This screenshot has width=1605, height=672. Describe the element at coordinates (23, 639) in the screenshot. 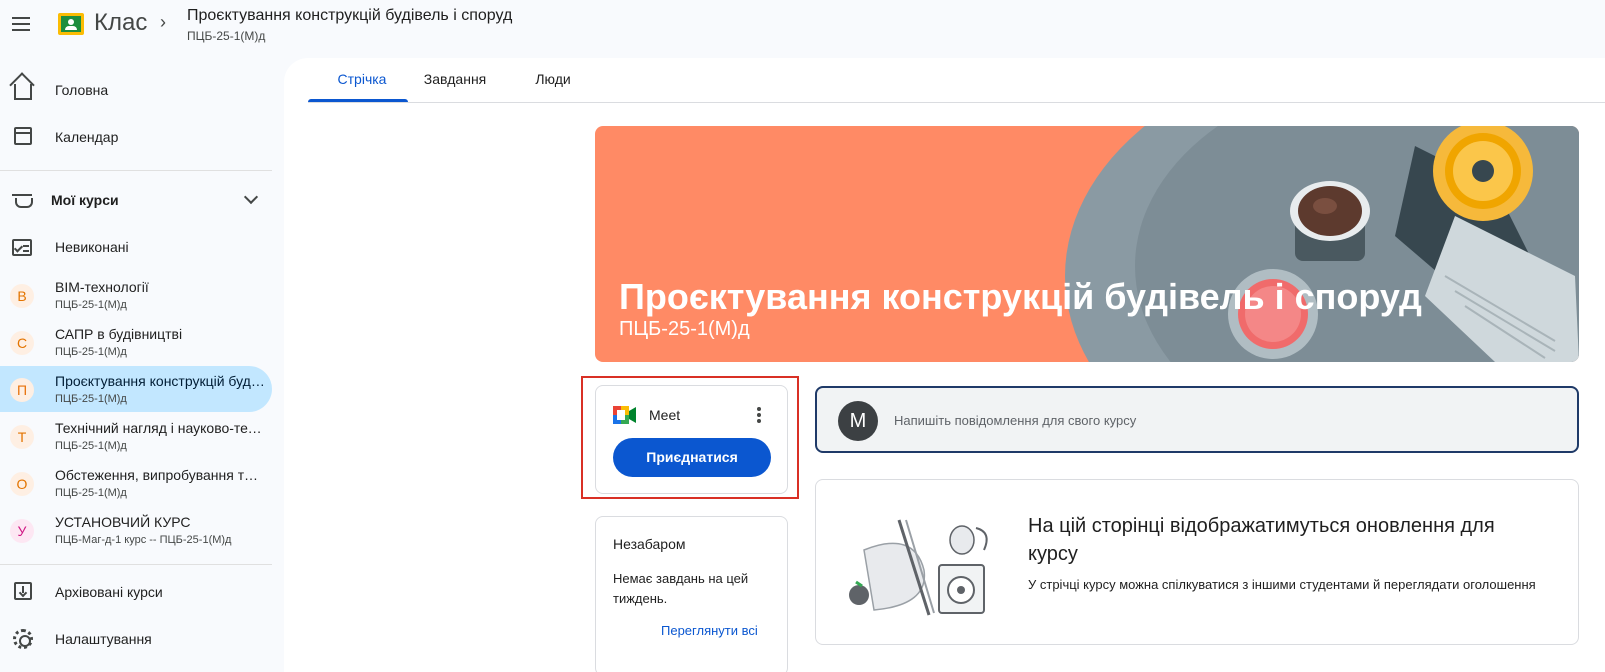

I see `gear-icon` at that location.